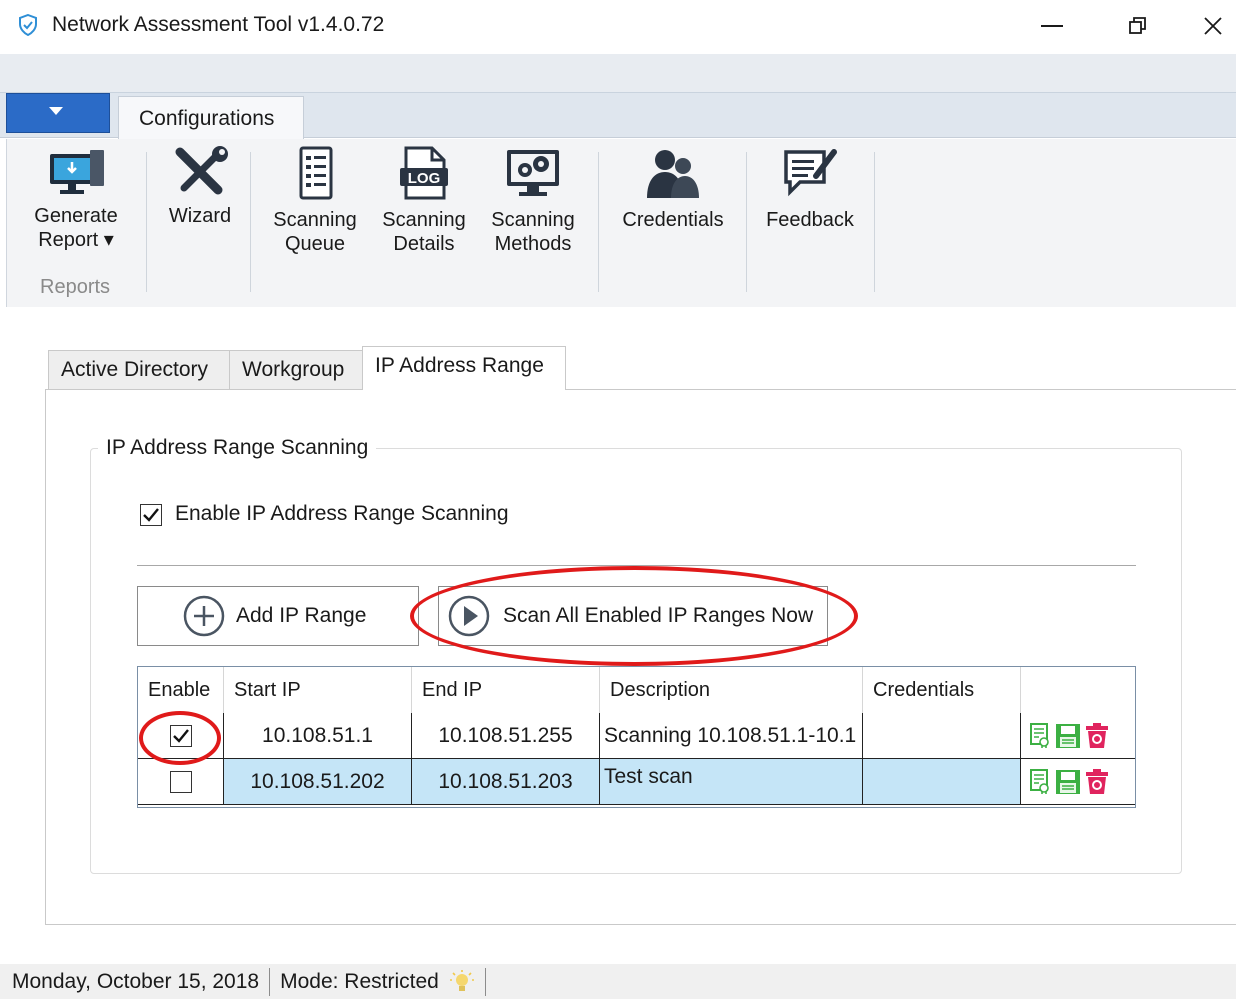 This screenshot has width=1236, height=999. What do you see at coordinates (139, 370) in the screenshot?
I see `tab-active-directory: Active Directory` at bounding box center [139, 370].